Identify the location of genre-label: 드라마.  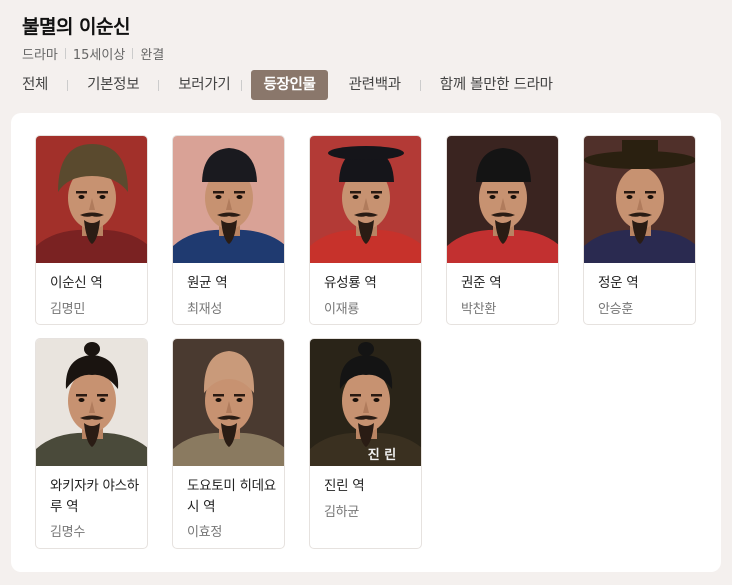
(40, 55).